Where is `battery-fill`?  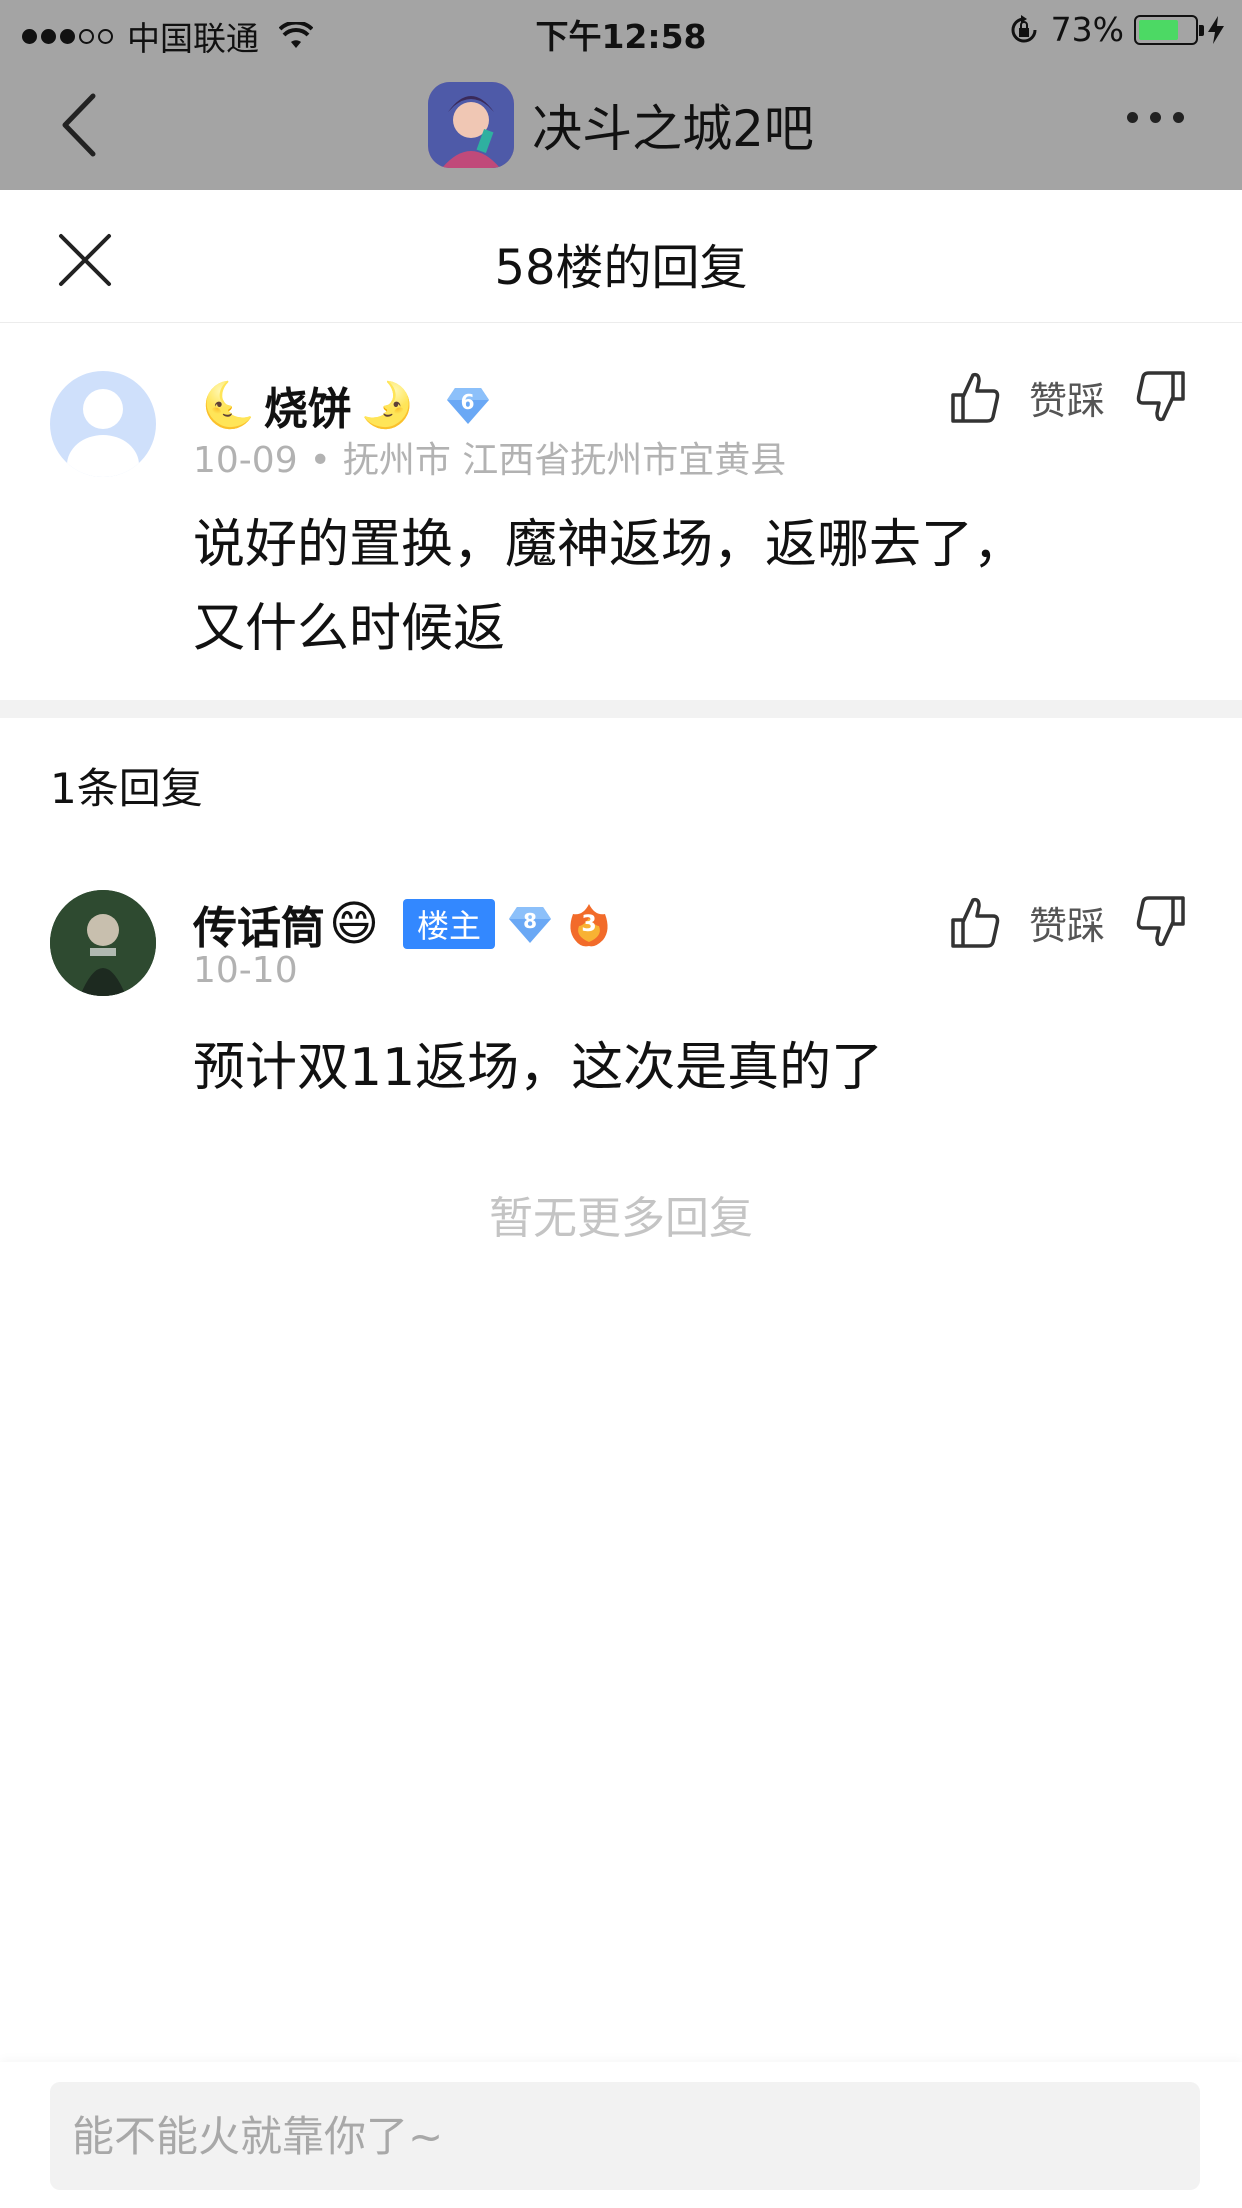
battery-fill is located at coordinates (1159, 29).